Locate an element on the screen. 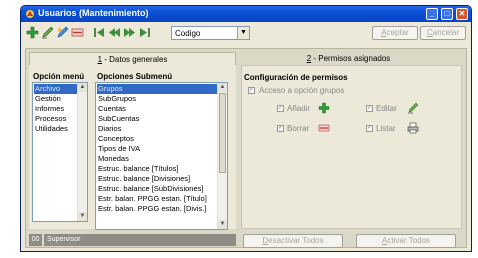 The image size is (478, 258). deactivate-all-button: Desactivar Todos is located at coordinates (293, 241).